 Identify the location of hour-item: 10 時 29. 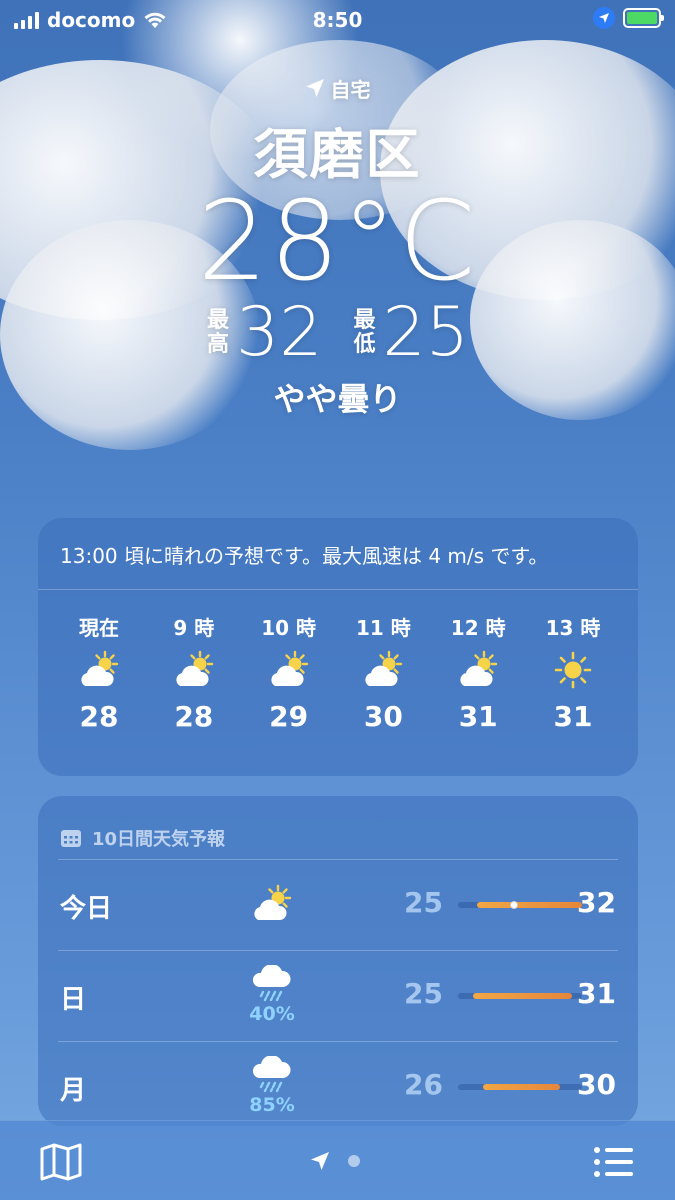
(289, 672).